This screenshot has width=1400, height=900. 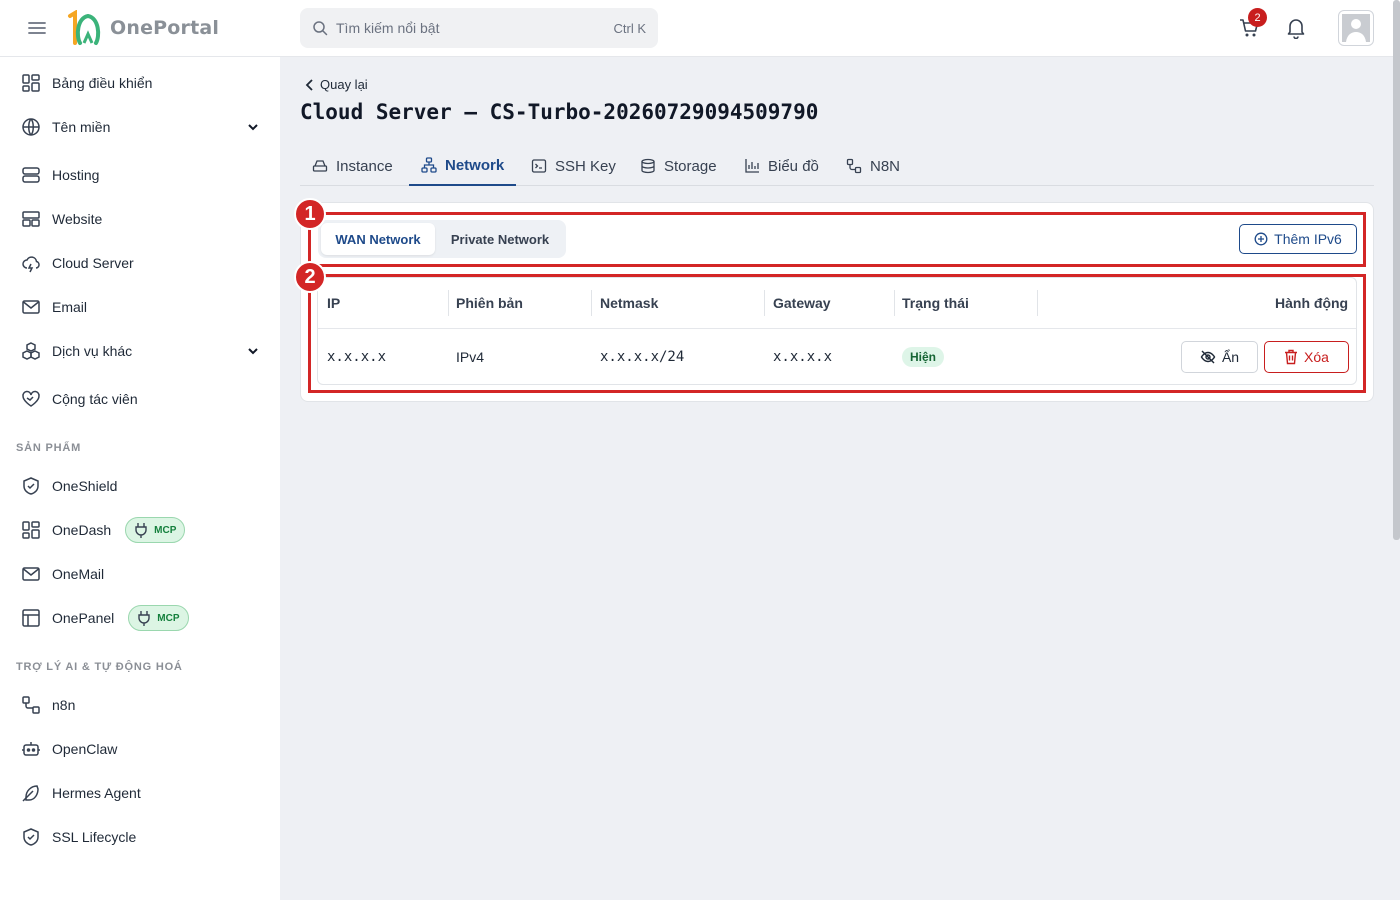 What do you see at coordinates (145, 351) in the screenshot?
I see `sidebar-item-other-services: Dịch vụ khác` at bounding box center [145, 351].